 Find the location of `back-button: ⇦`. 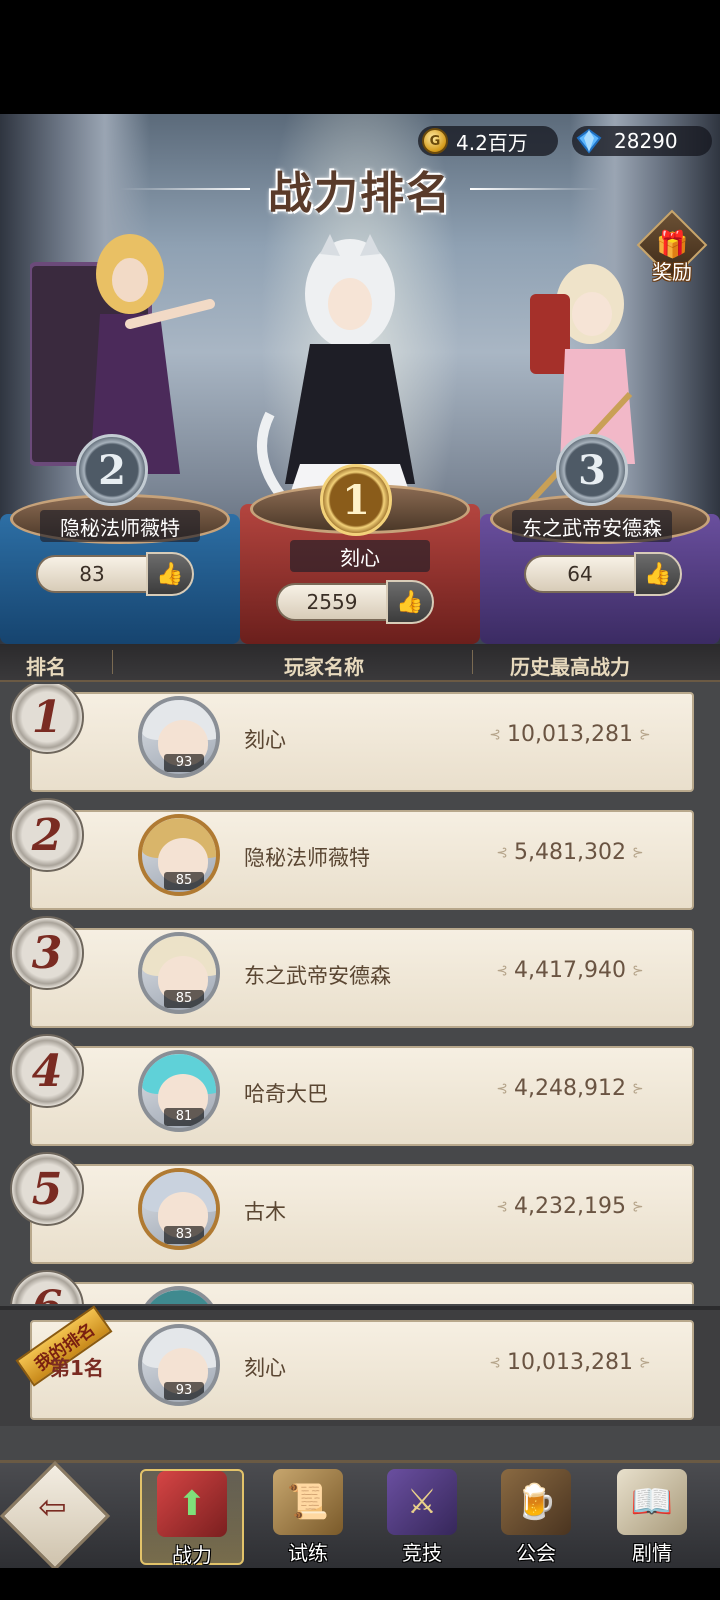

back-button: ⇦ is located at coordinates (55, 1516).